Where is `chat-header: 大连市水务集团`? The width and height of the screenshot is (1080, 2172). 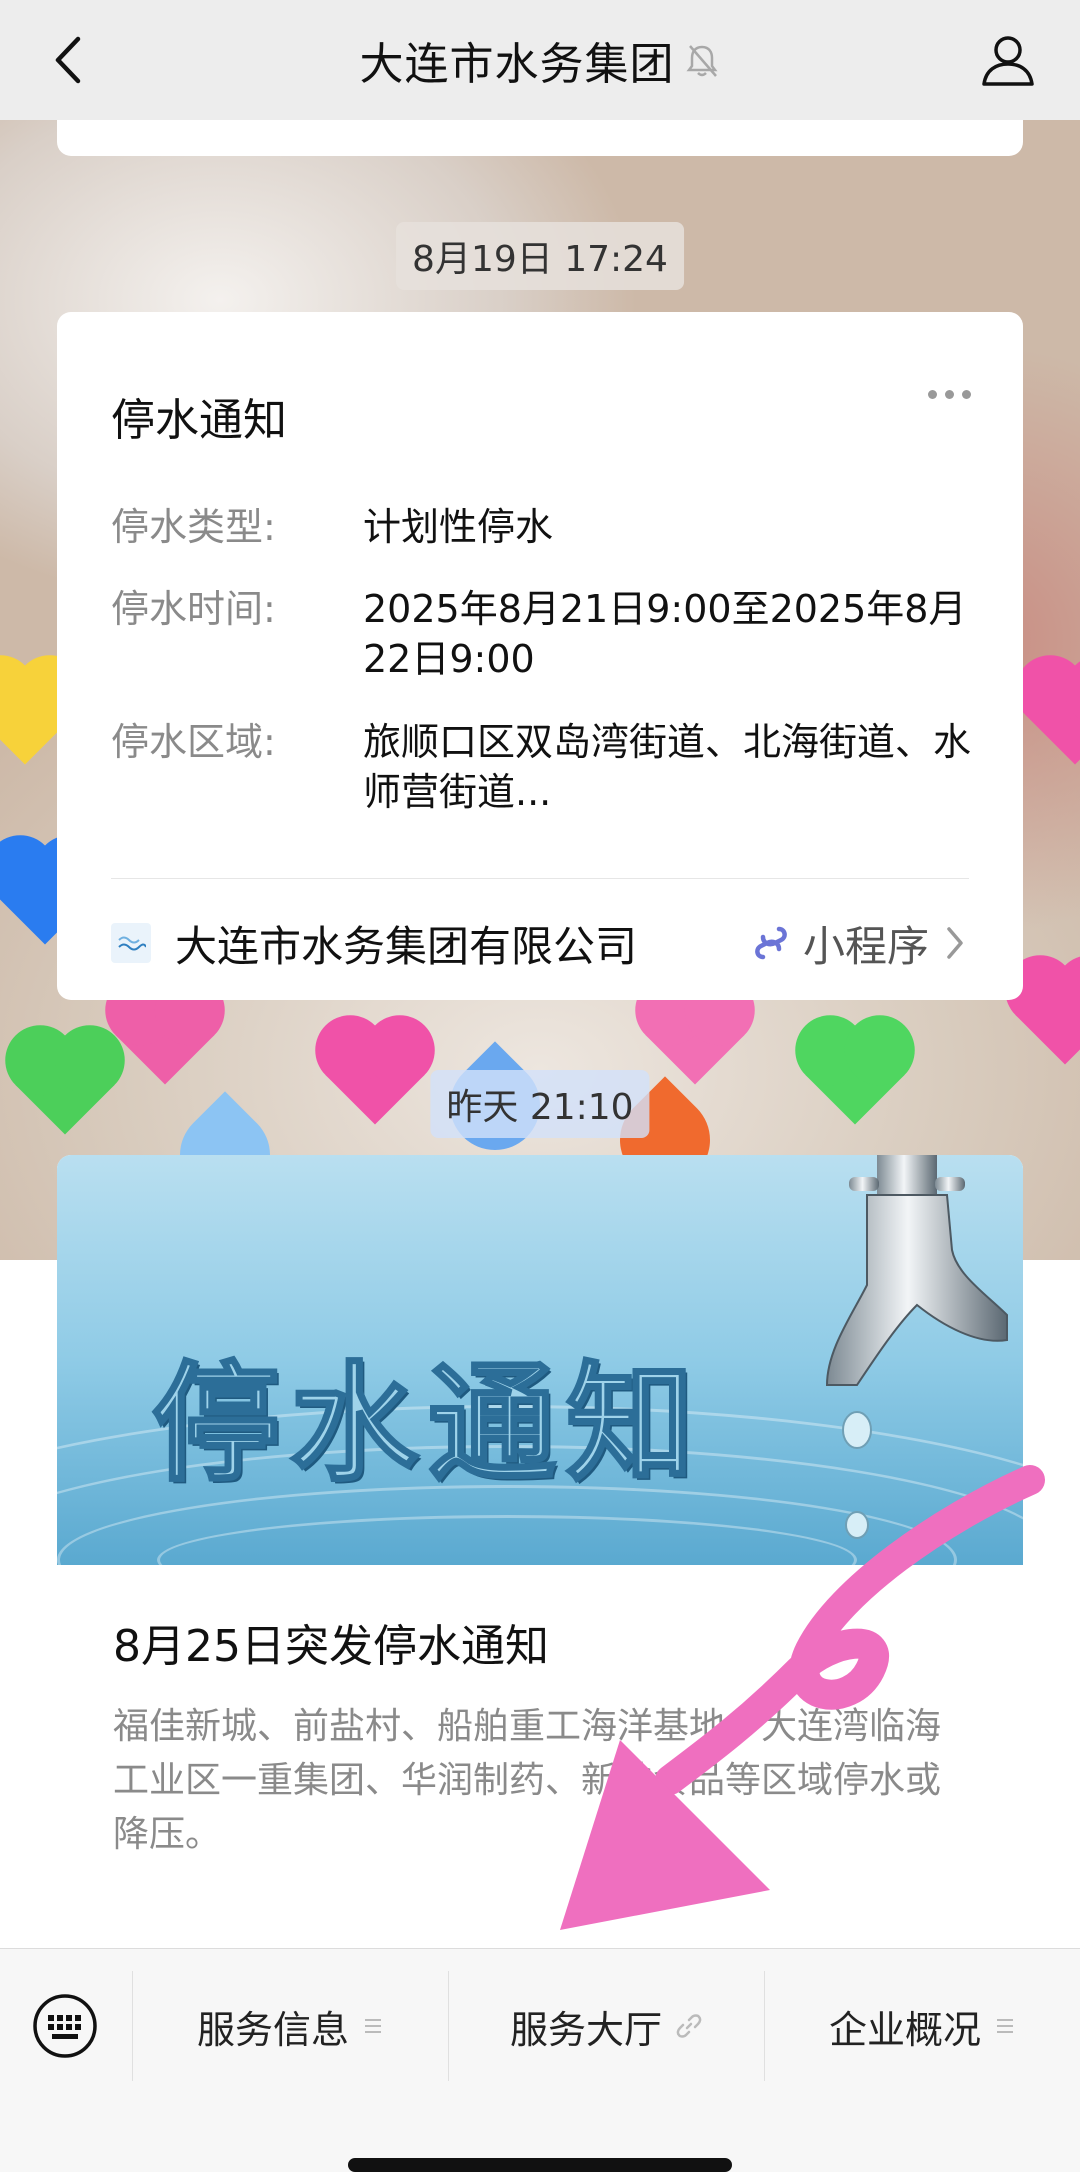
chat-header: 大连市水务集团 is located at coordinates (540, 60).